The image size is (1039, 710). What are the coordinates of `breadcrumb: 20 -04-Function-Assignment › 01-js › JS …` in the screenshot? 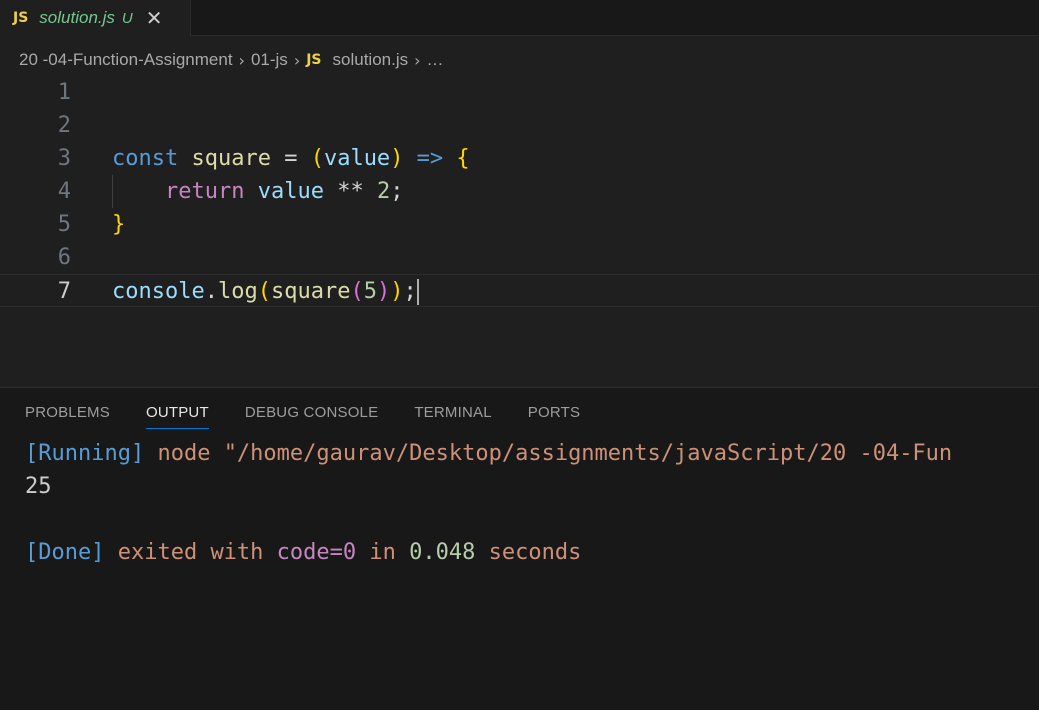 It's located at (231, 60).